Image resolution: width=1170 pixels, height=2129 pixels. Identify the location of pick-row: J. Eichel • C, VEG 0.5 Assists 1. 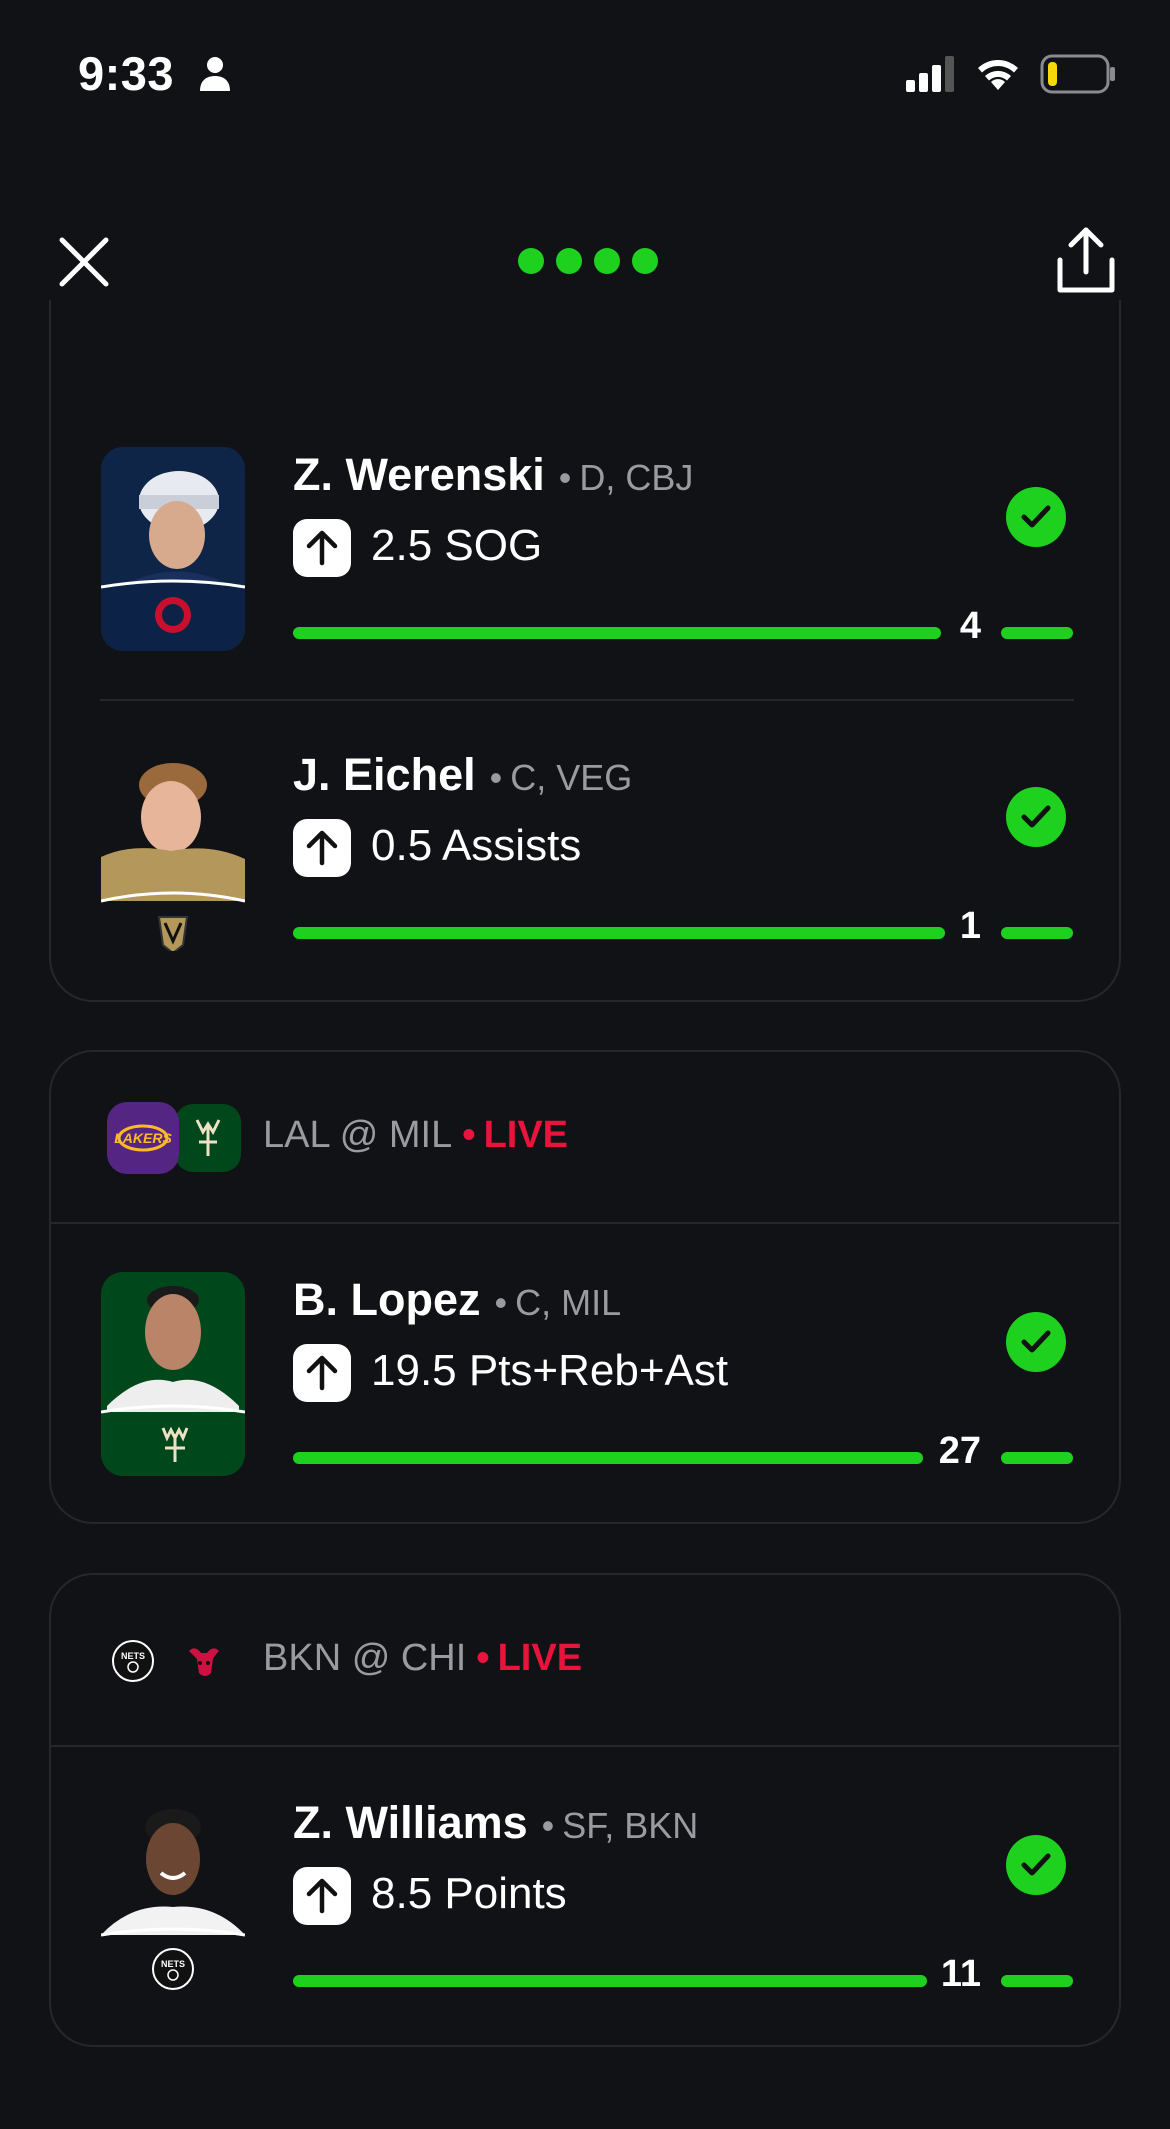
(585, 847).